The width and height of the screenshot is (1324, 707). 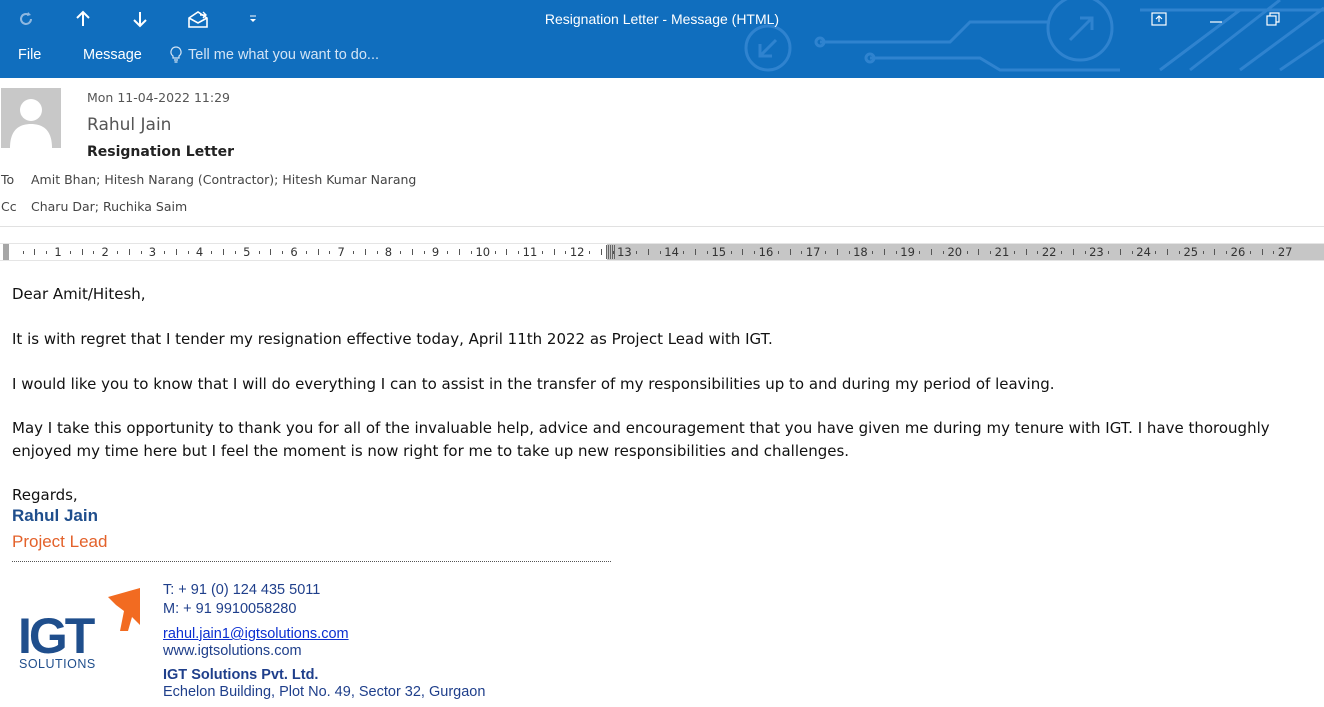 What do you see at coordinates (610, 252) in the screenshot?
I see `ruler-right-margin-marker` at bounding box center [610, 252].